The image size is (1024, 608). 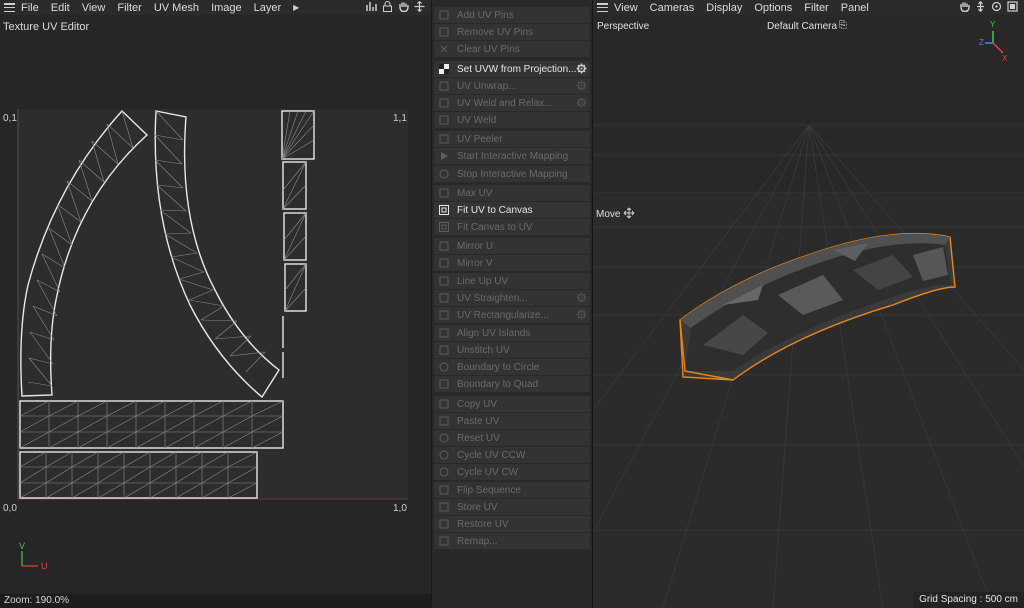 I want to click on uv-axis-u-label: U, so click(x=44, y=566).